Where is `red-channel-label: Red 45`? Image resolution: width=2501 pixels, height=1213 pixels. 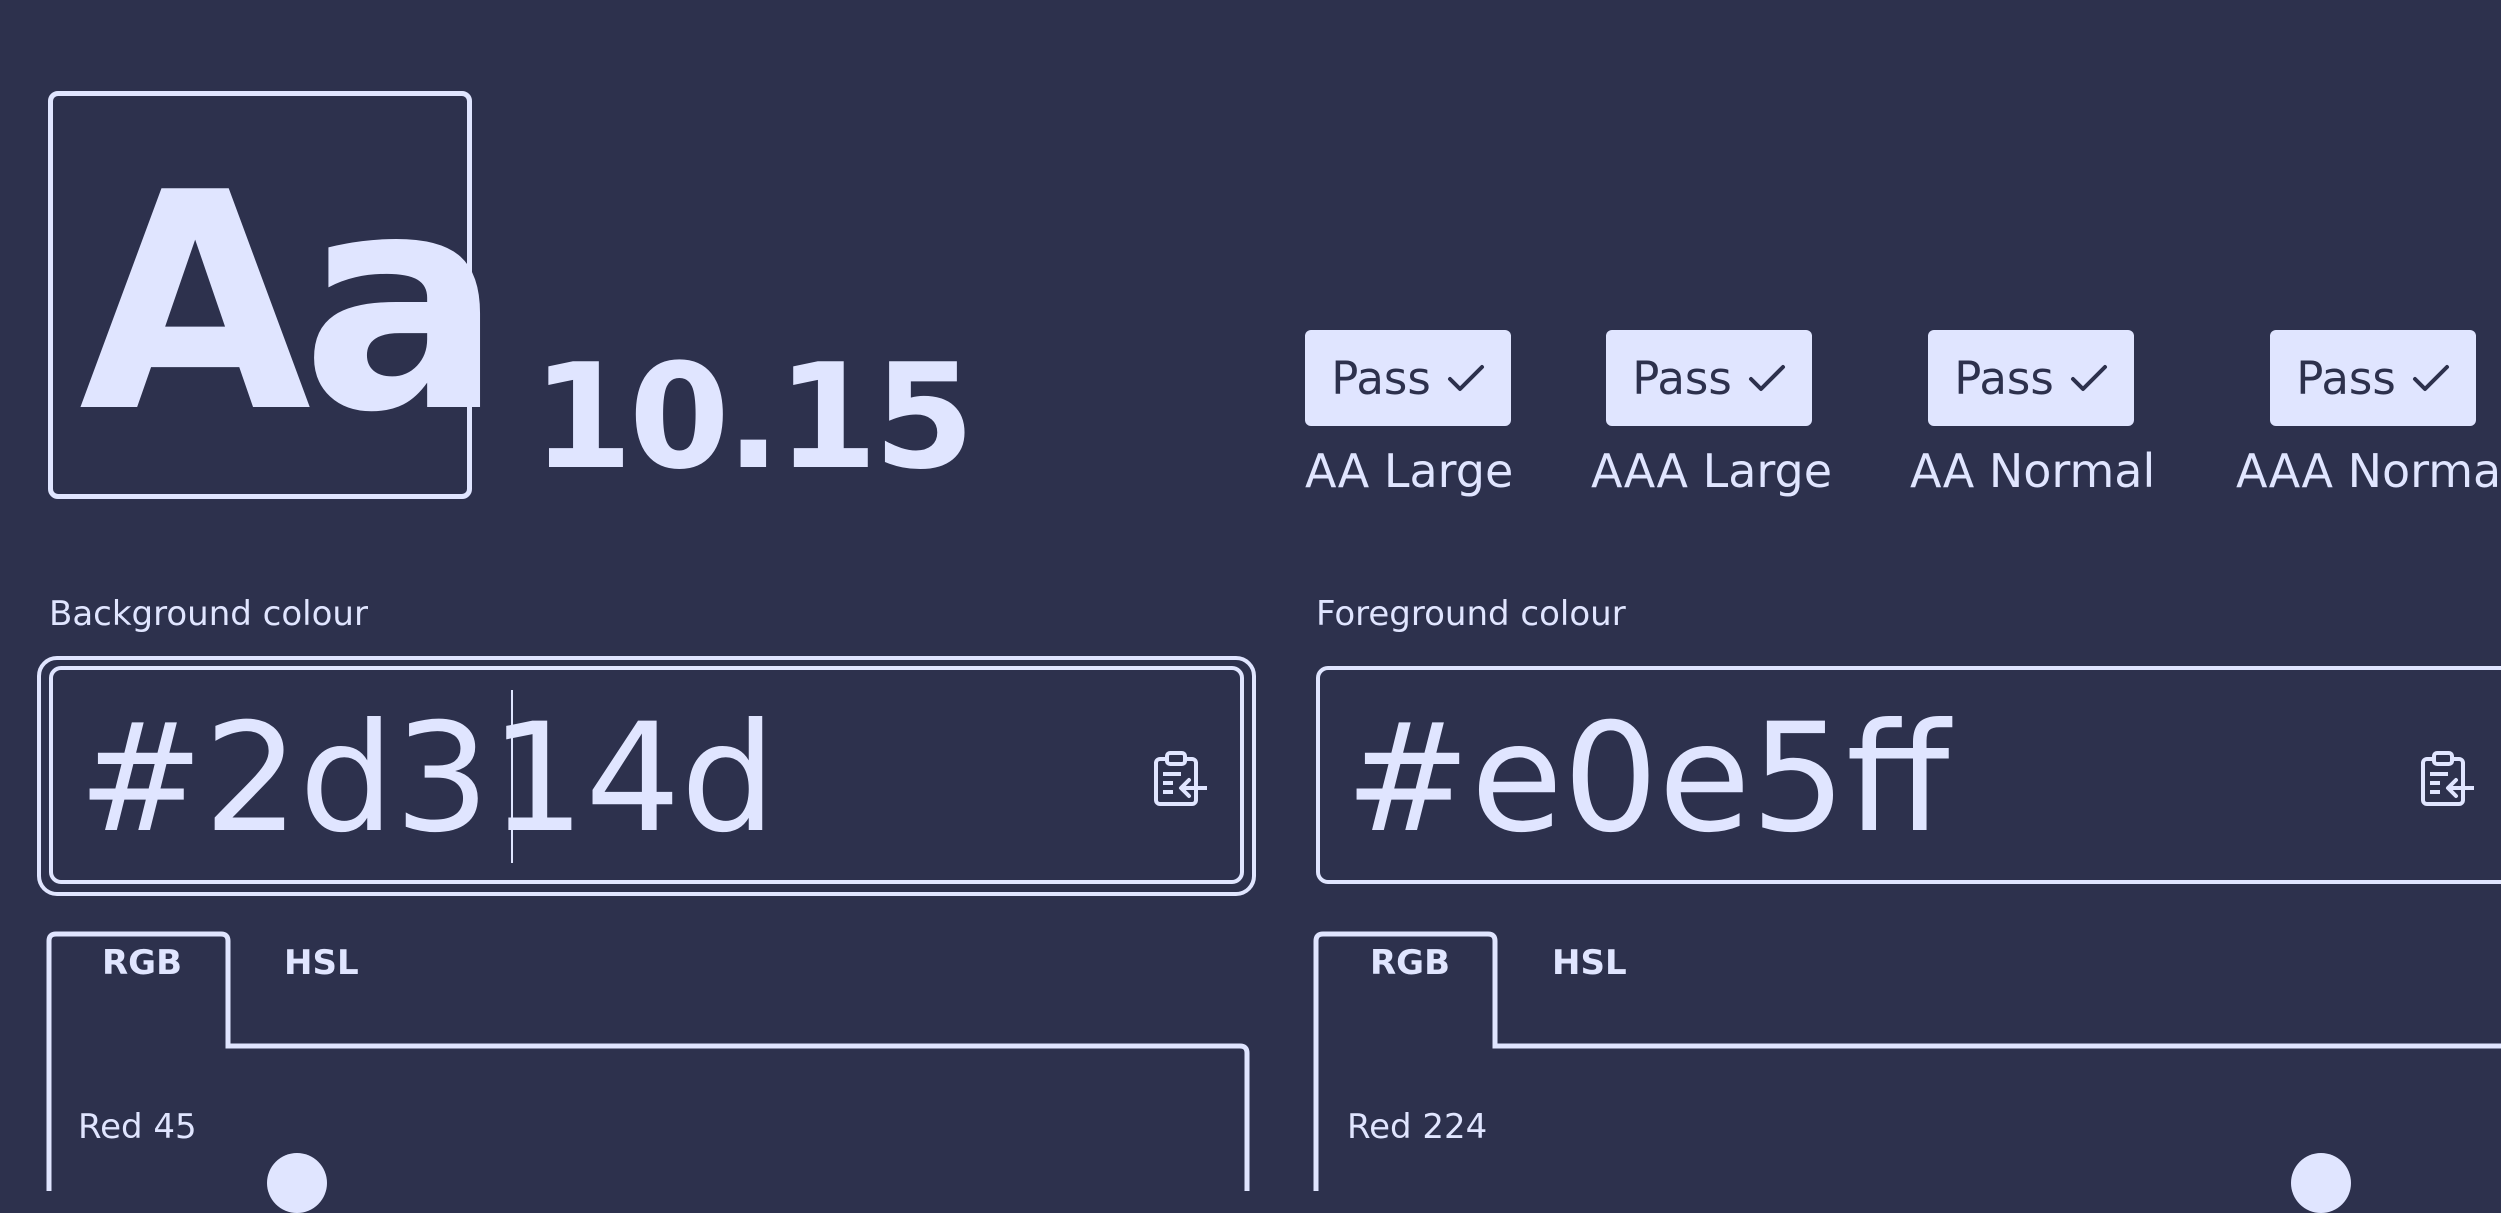 red-channel-label: Red 45 is located at coordinates (137, 1127).